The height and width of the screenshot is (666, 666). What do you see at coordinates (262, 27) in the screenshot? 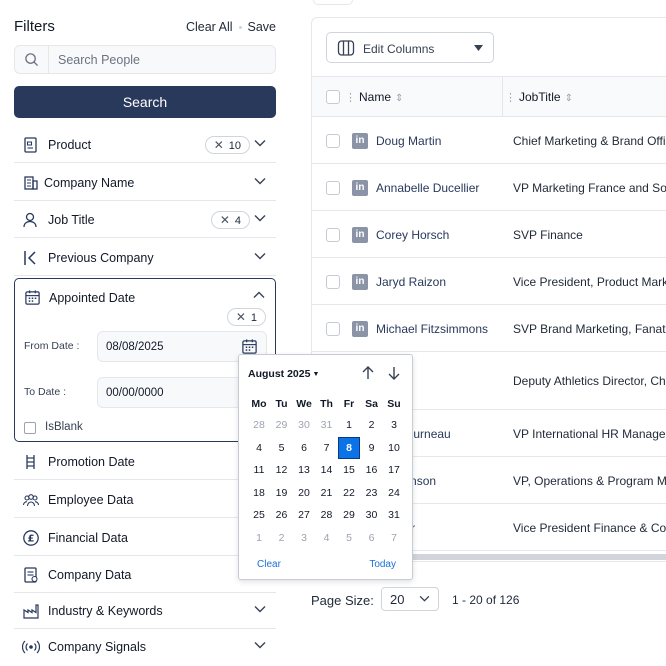
I see `save-link: Save` at bounding box center [262, 27].